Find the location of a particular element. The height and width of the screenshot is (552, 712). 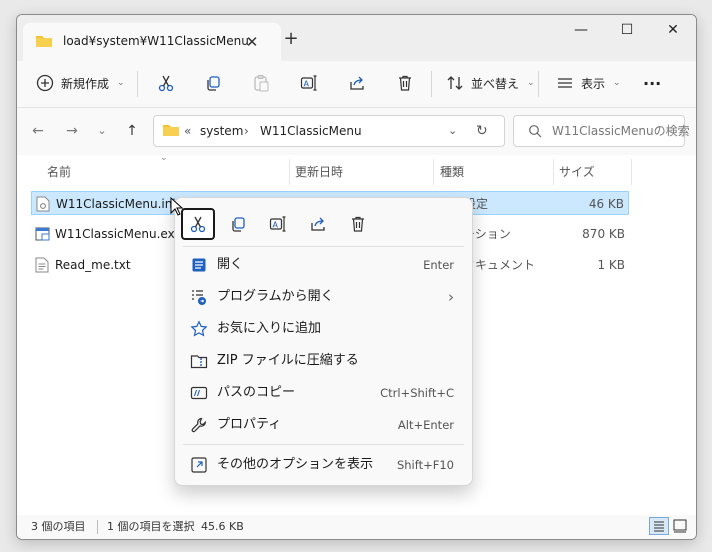

close-tab-icon: ✕ is located at coordinates (252, 42).